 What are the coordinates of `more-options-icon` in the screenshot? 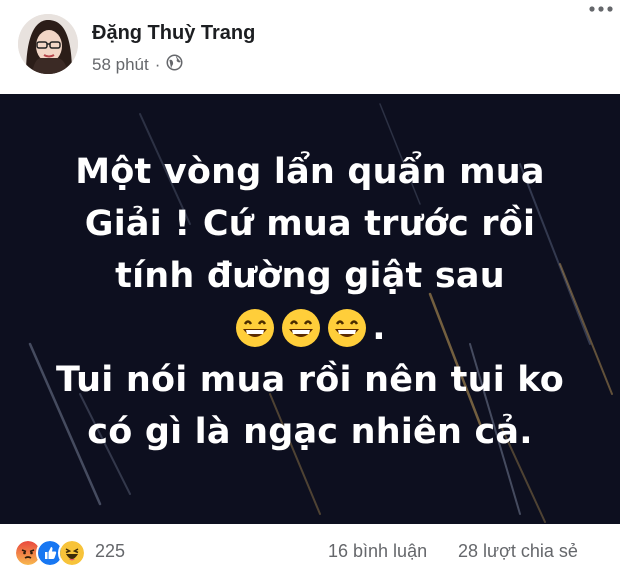 It's located at (601, 7).